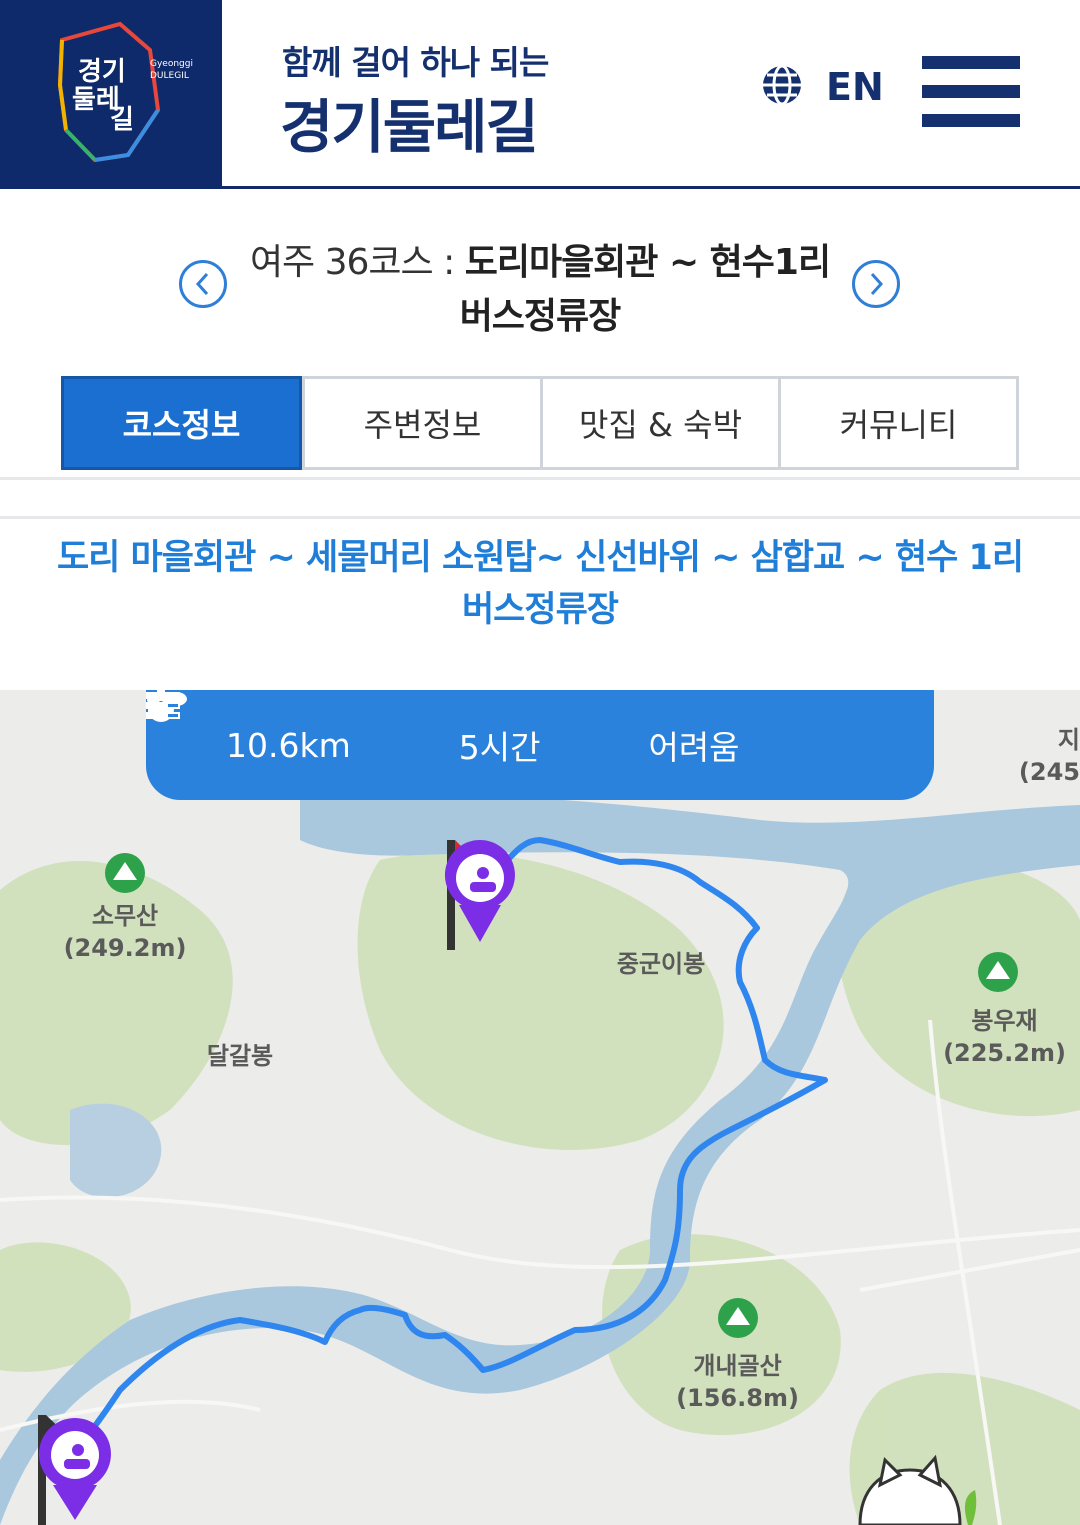 Image resolution: width=1080 pixels, height=1525 pixels. What do you see at coordinates (181, 423) in the screenshot?
I see `tab-course-info: 코스정보` at bounding box center [181, 423].